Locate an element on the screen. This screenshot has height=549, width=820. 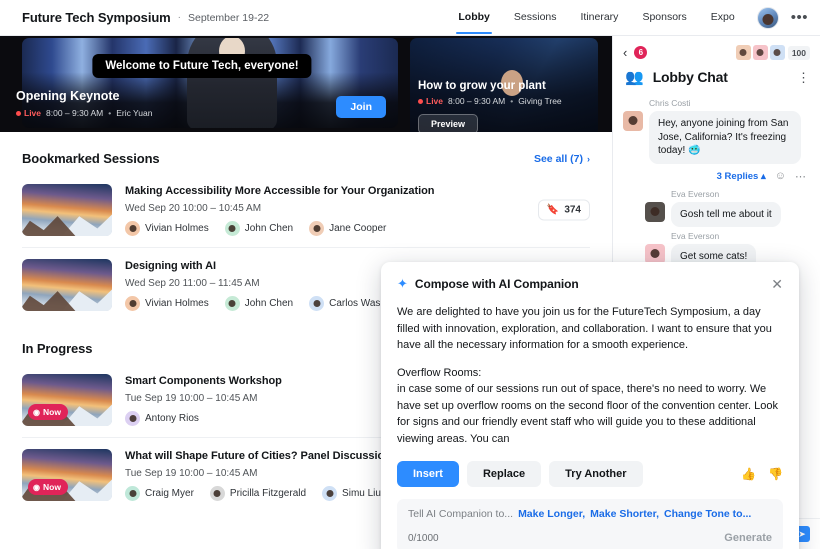
make-shorter-chip: Make Shorter, is located at coordinates (624, 514).